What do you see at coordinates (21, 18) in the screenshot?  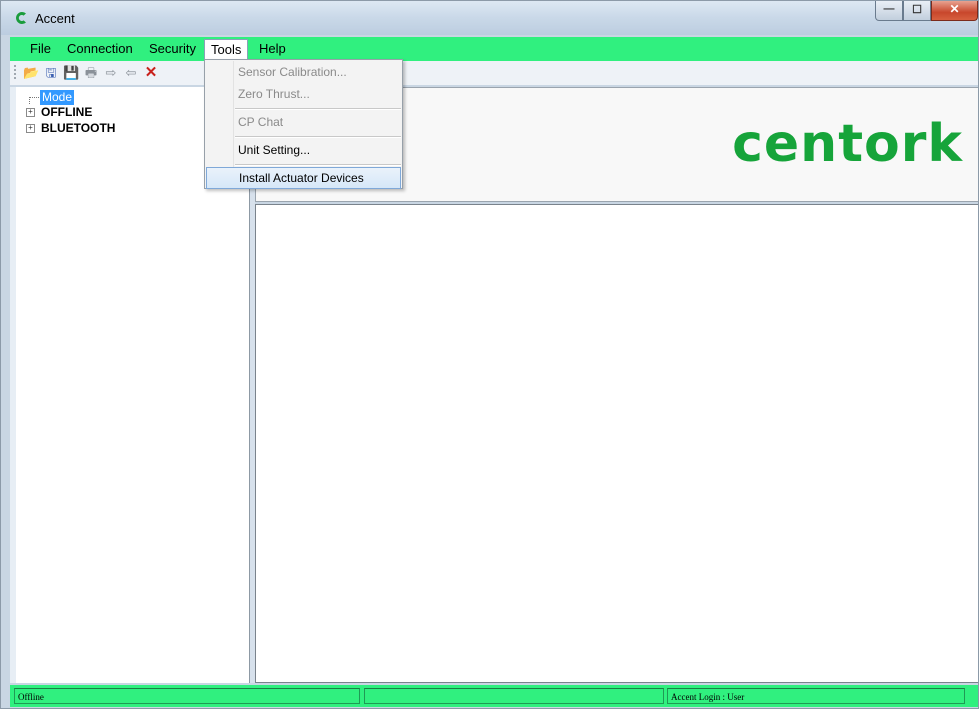 I see `app-logo-icon` at bounding box center [21, 18].